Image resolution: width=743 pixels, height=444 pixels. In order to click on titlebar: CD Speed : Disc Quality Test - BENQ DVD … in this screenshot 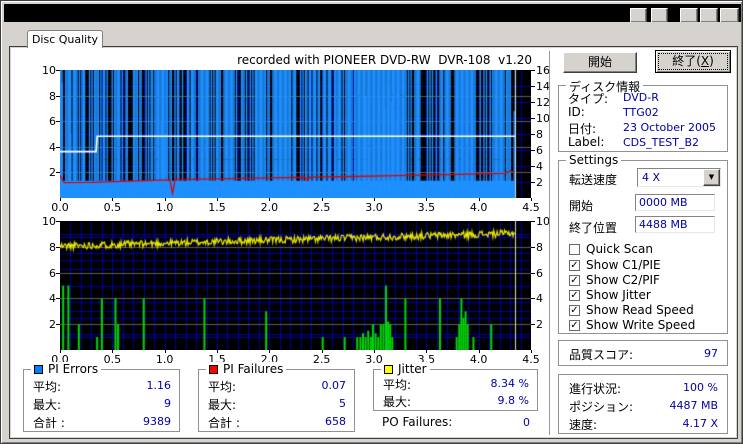, I will do `click(372, 30)`.